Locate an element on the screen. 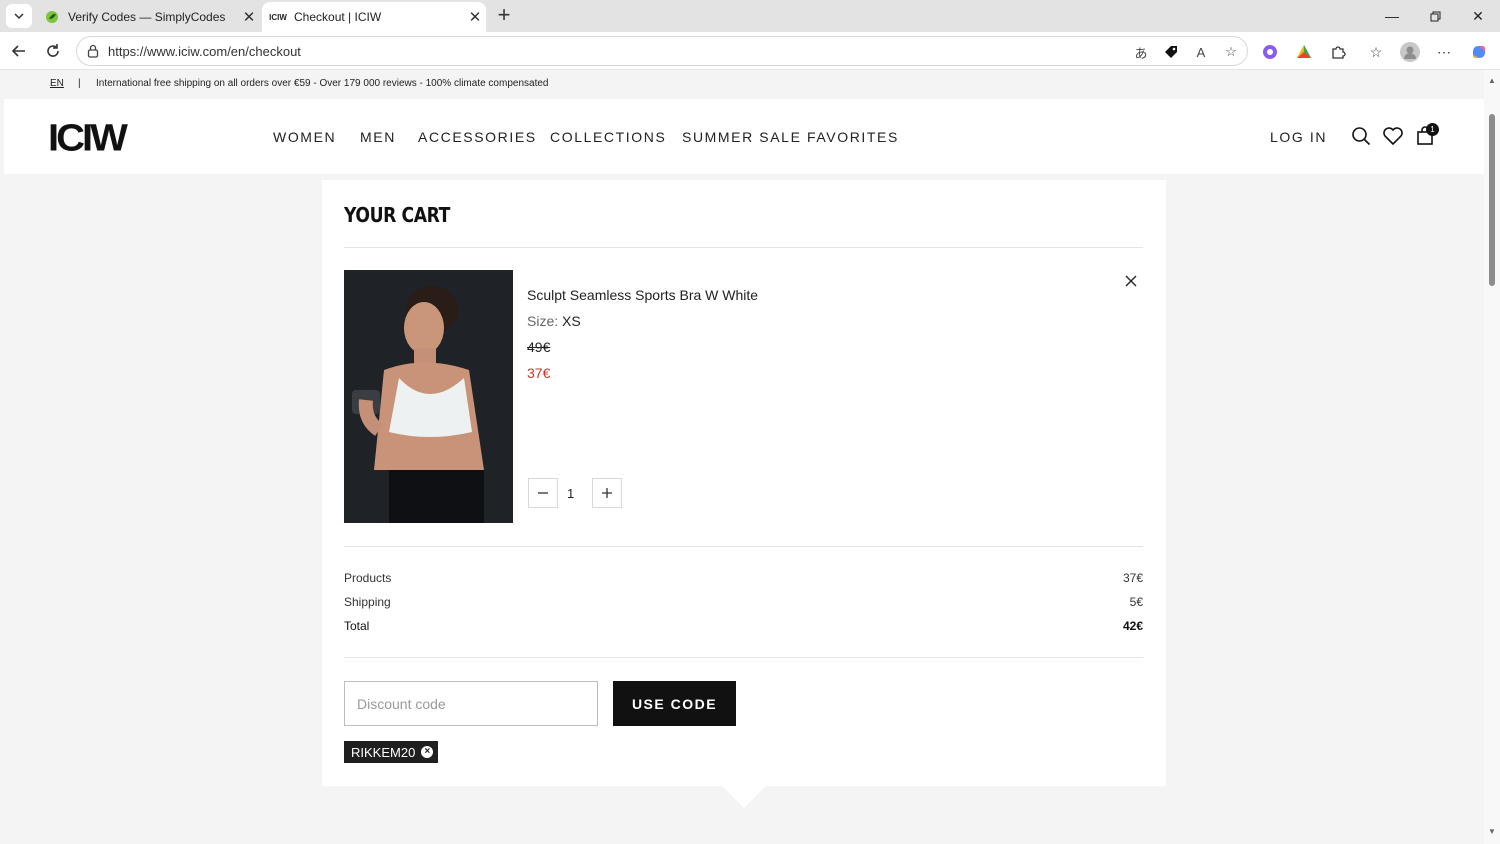 The width and height of the screenshot is (1500, 844). iciw-favicon: ICIW is located at coordinates (278, 17).